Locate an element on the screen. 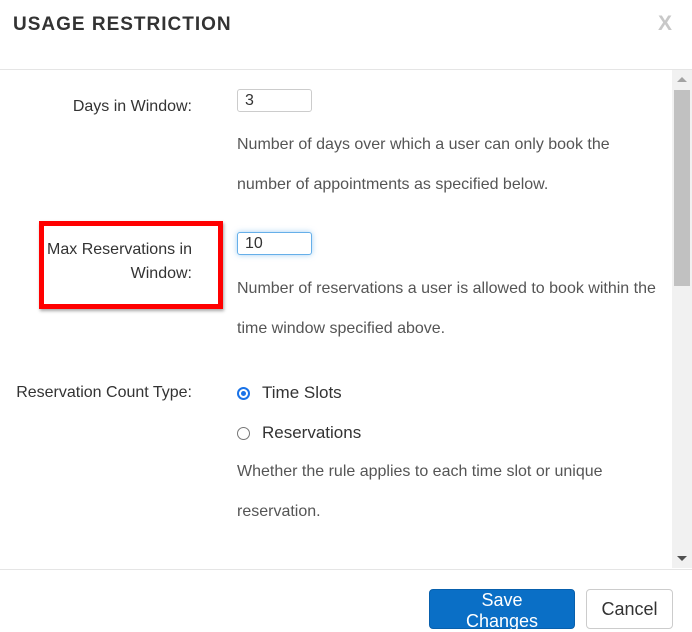  radio-selected-icon is located at coordinates (243, 393).